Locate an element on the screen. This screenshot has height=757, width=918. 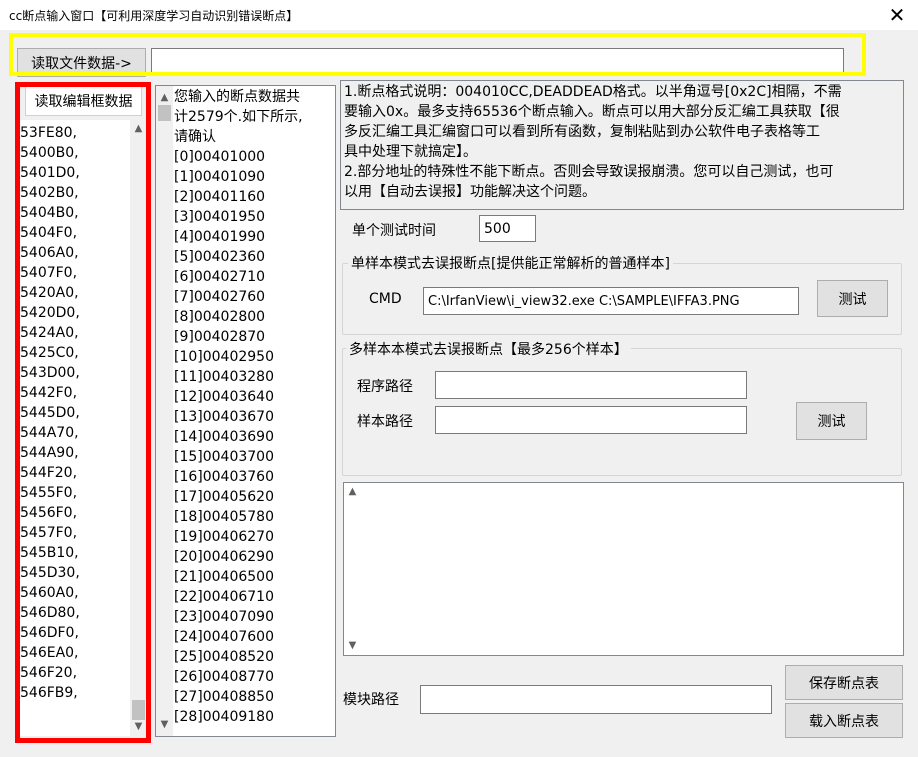
test-time-input: 500 is located at coordinates (507, 228).